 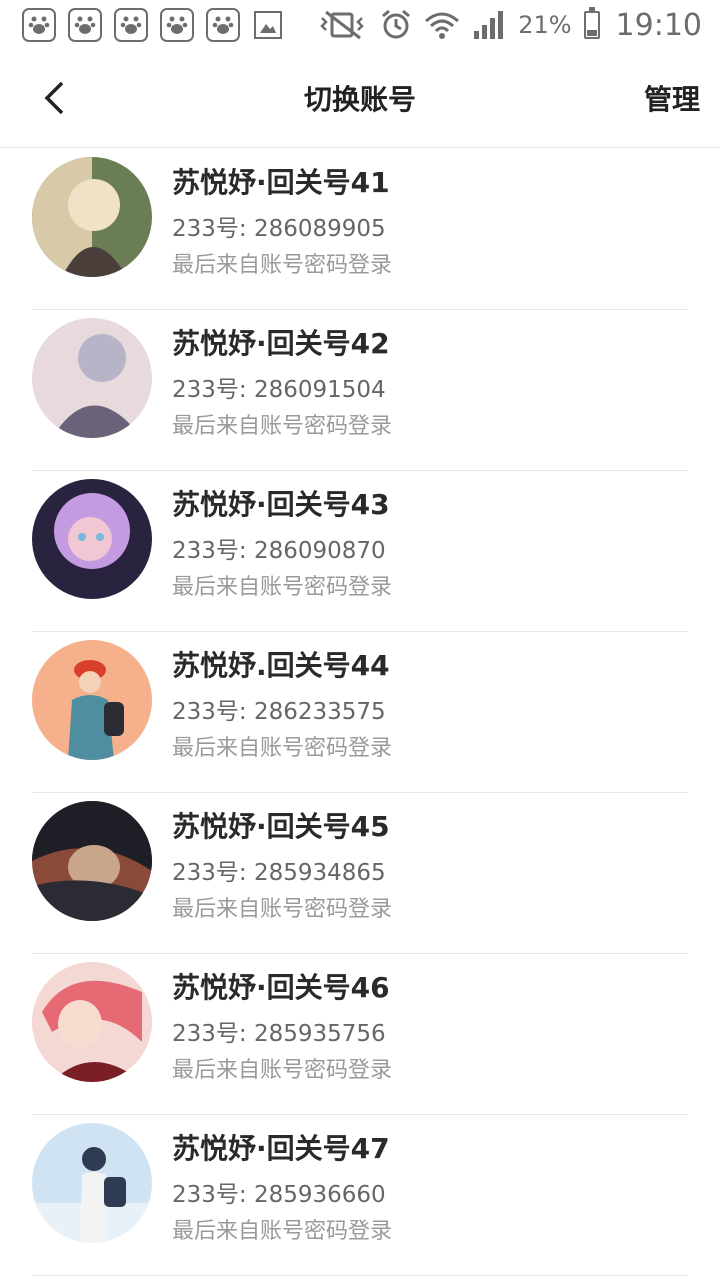 I want to click on account-item: 苏悦妤·回关号41 233号: 286089905 最后来自账号密码登录, so click(x=360, y=229).